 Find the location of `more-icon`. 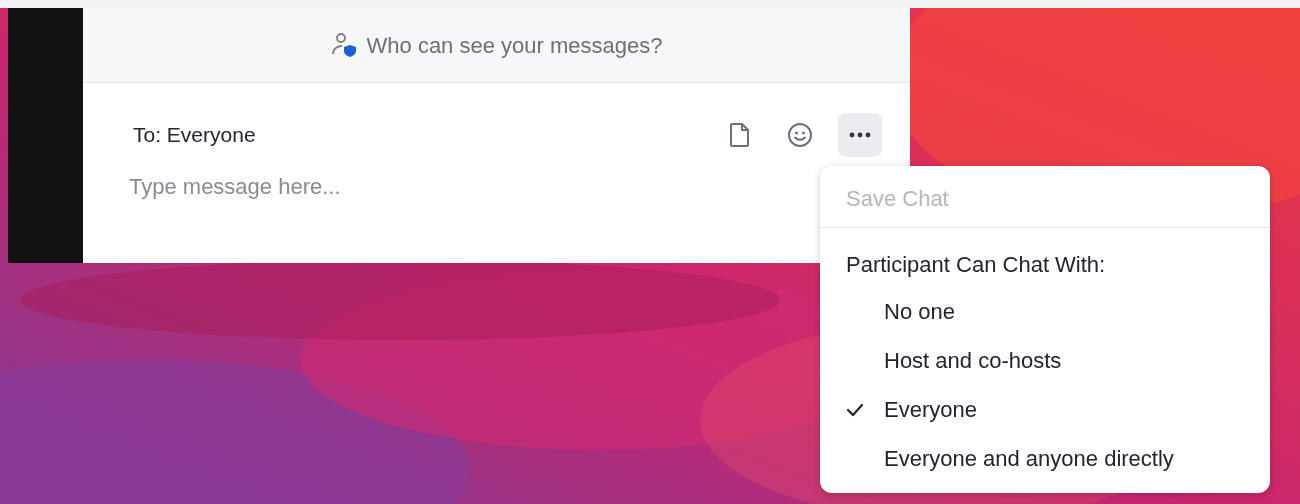

more-icon is located at coordinates (860, 135).